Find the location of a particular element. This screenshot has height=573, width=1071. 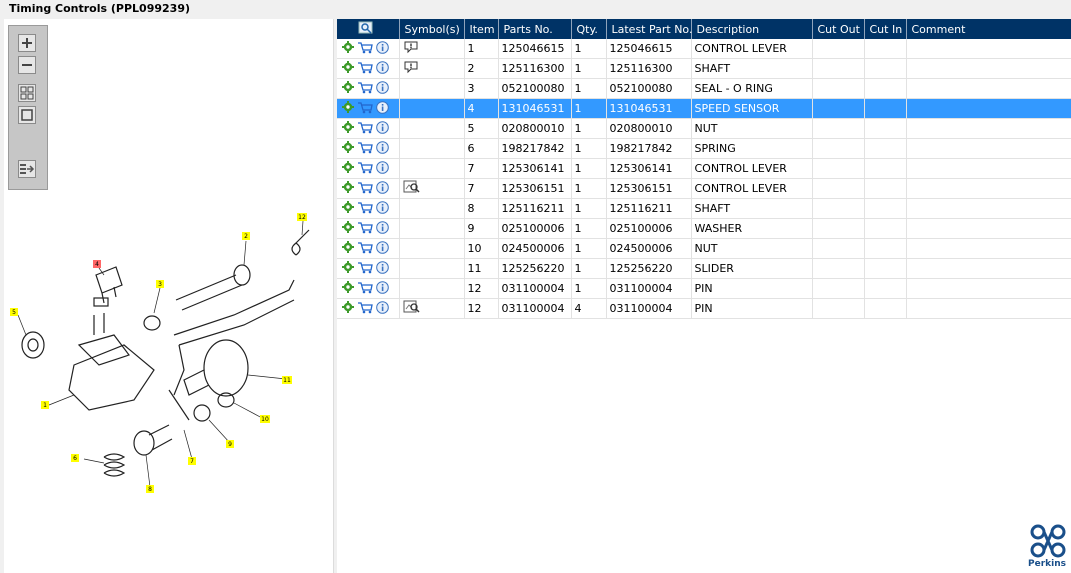

callout-4: 4 is located at coordinates (97, 264).